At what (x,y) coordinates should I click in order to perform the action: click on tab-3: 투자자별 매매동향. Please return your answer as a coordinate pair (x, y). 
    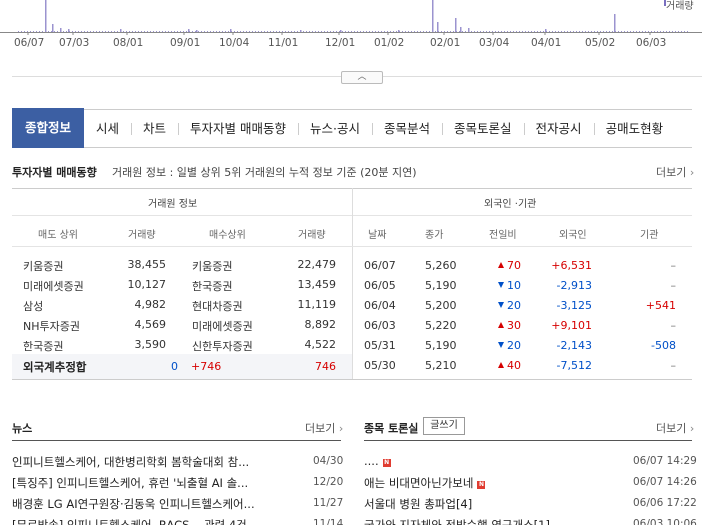
    Looking at the image, I should click on (238, 128).